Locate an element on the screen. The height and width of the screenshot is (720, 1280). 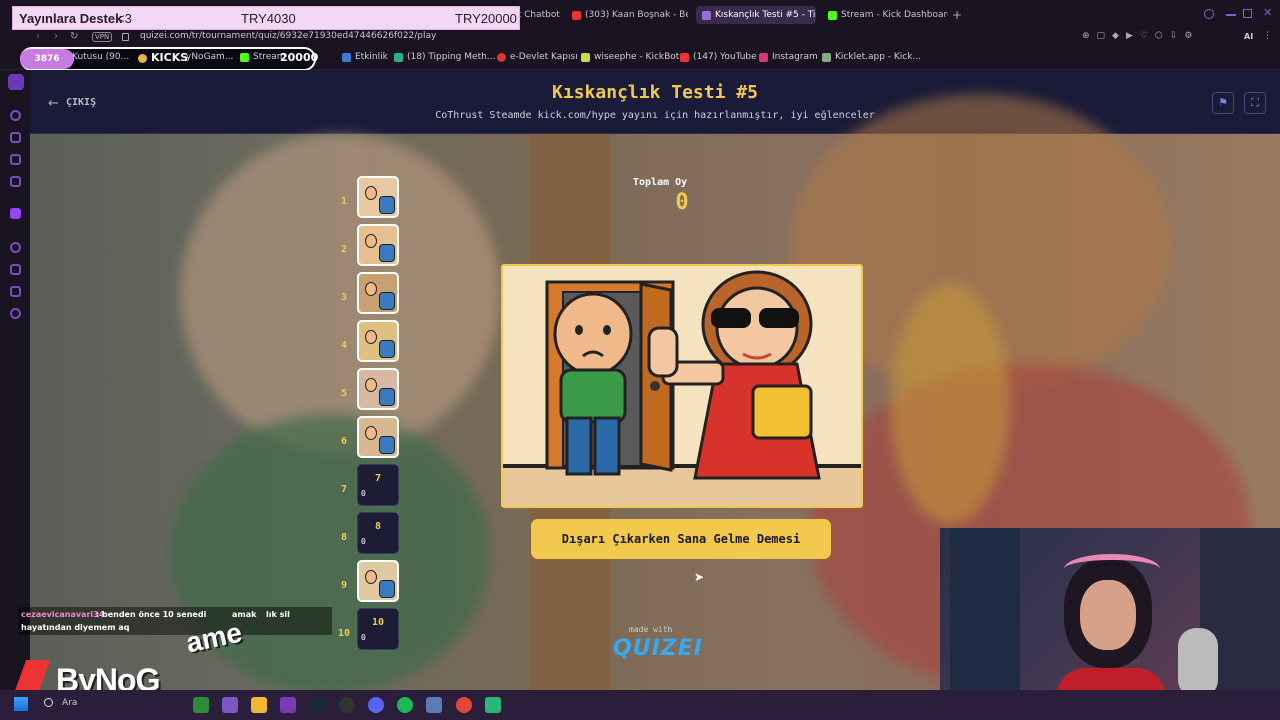
minimize-icon is located at coordinates (1231, 15).